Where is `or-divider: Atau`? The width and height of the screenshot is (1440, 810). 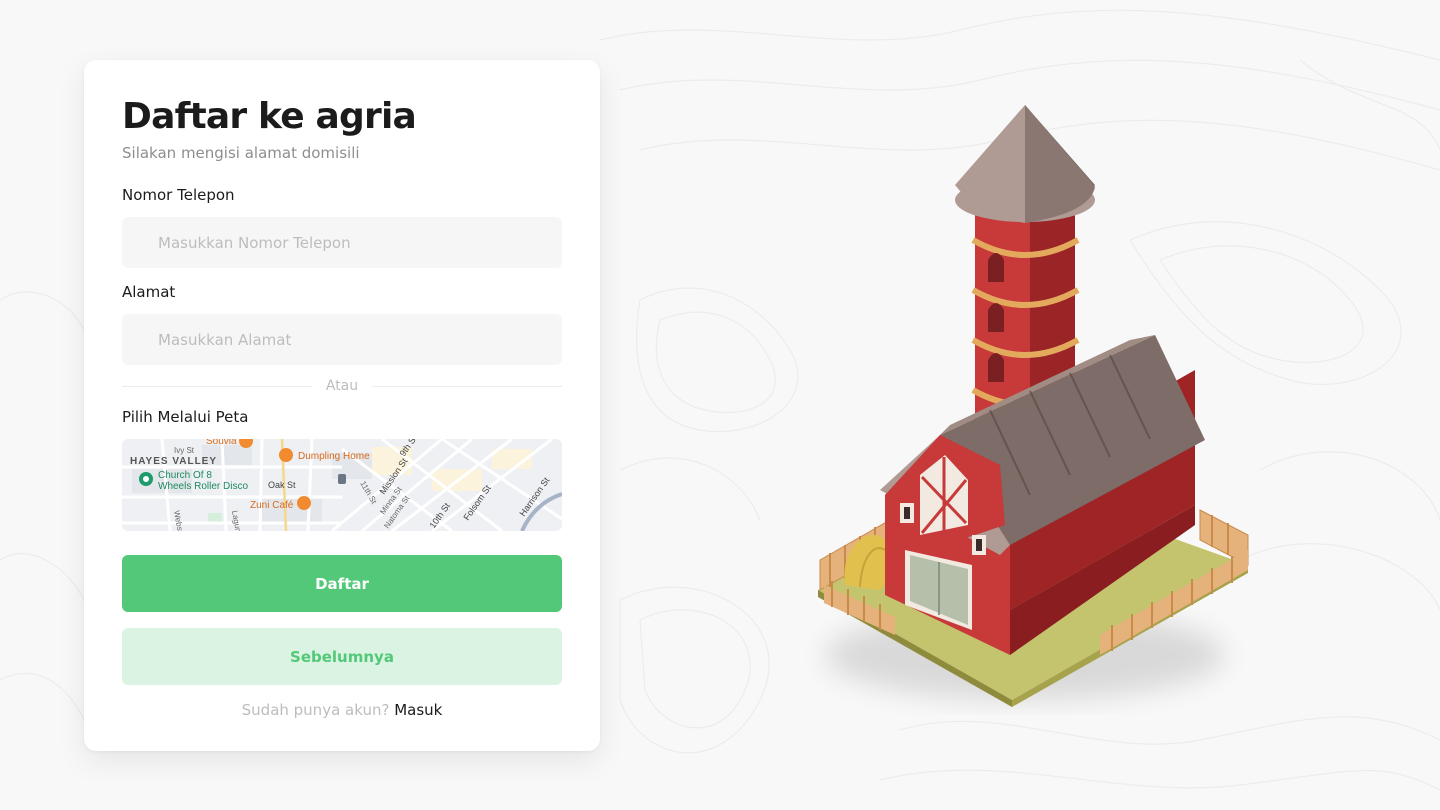 or-divider: Atau is located at coordinates (342, 386).